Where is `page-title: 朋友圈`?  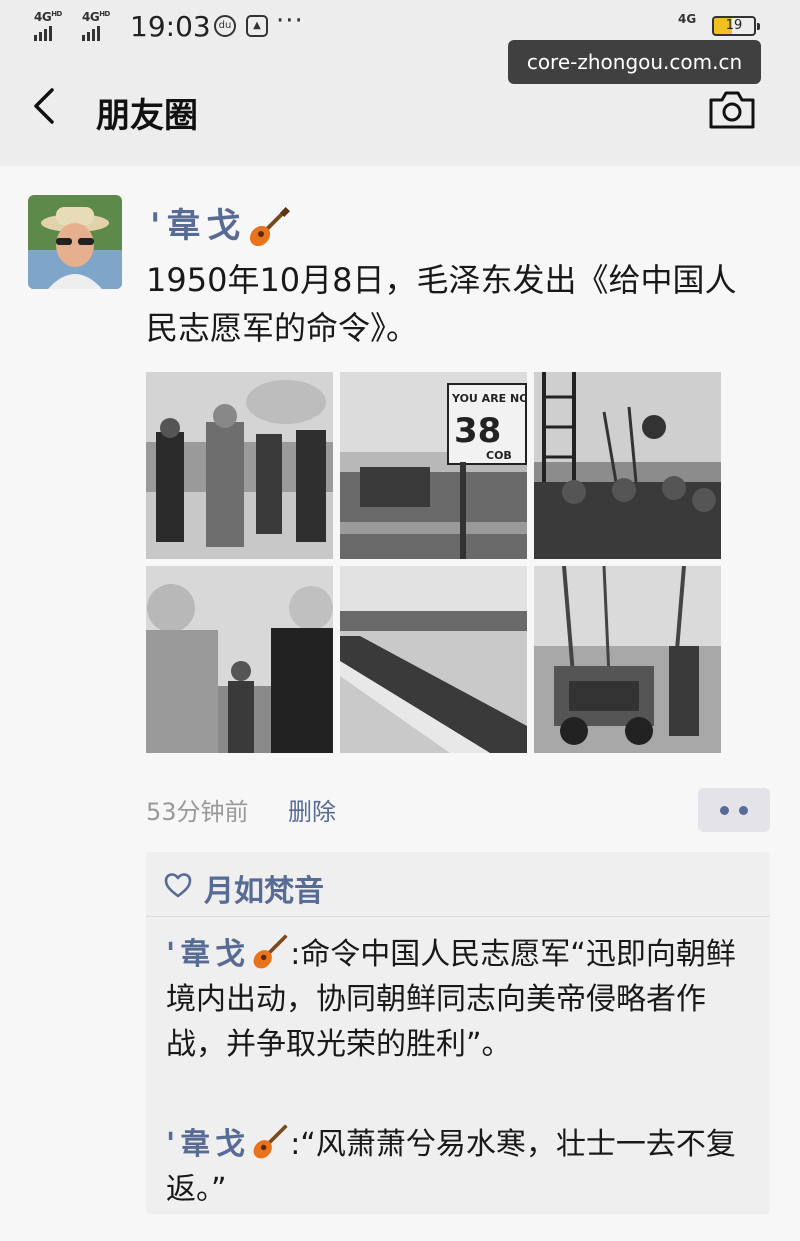
page-title: 朋友圈 is located at coordinates (147, 116).